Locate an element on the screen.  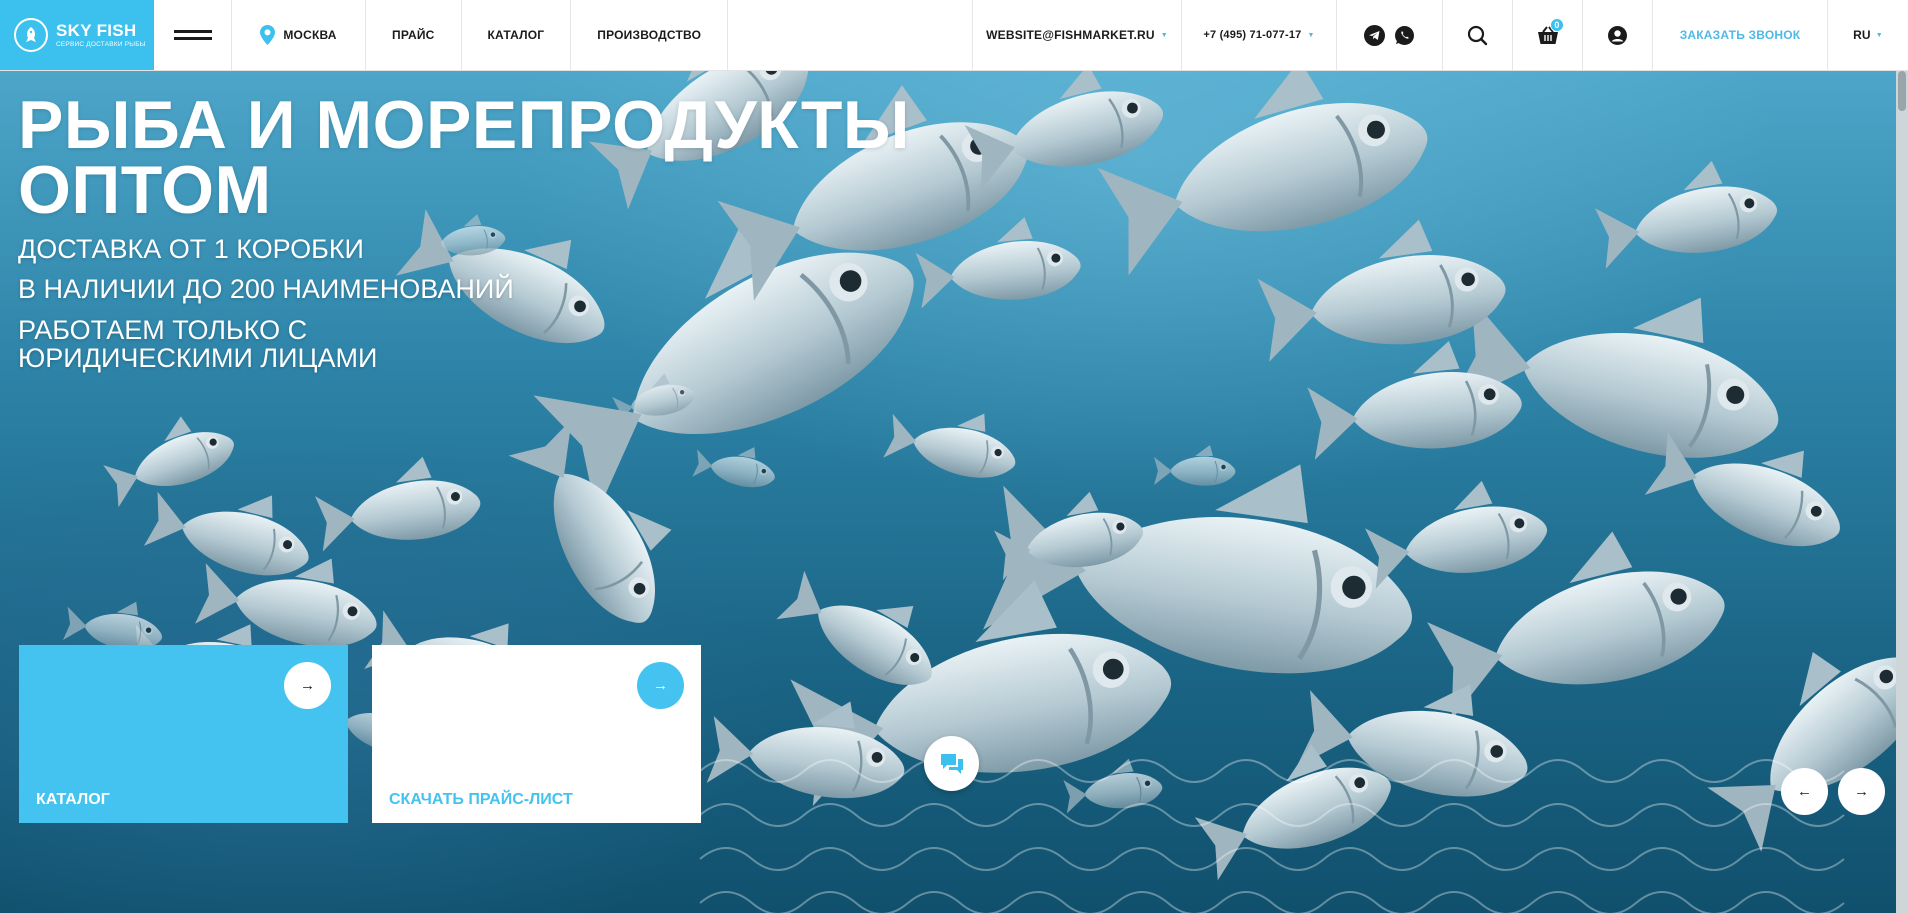
nav-item-production: ПРОИЗВОДСТВО is located at coordinates (650, 35).